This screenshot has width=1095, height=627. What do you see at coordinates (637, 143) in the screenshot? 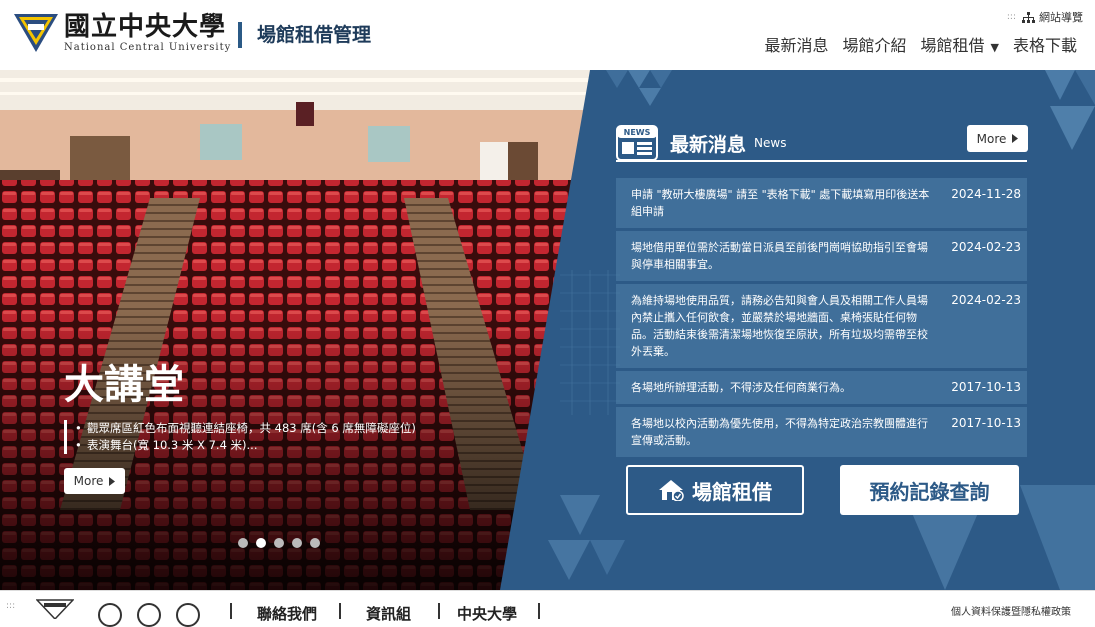
I see `news-icon: NEWS` at bounding box center [637, 143].